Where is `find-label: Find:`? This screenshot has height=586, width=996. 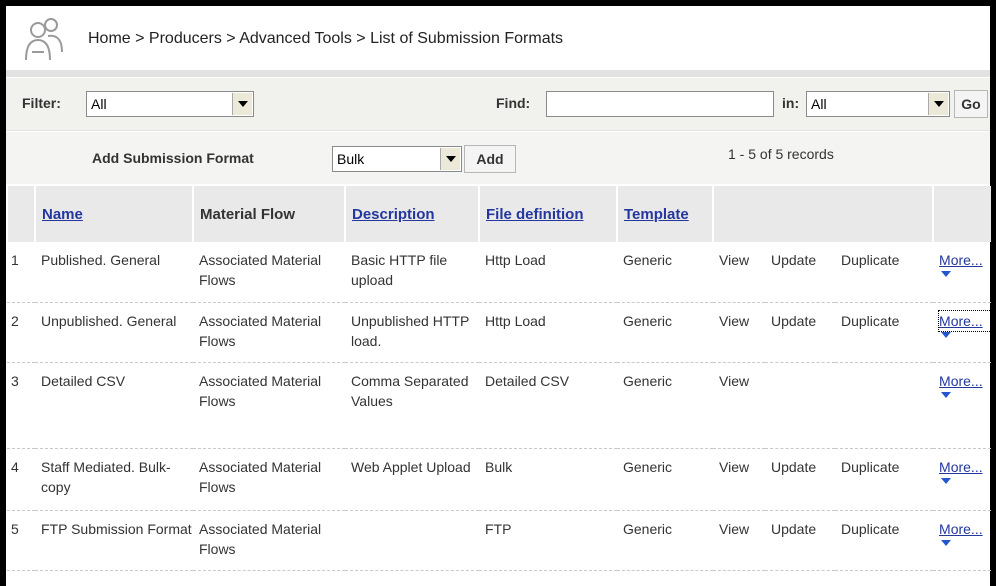 find-label: Find: is located at coordinates (513, 103).